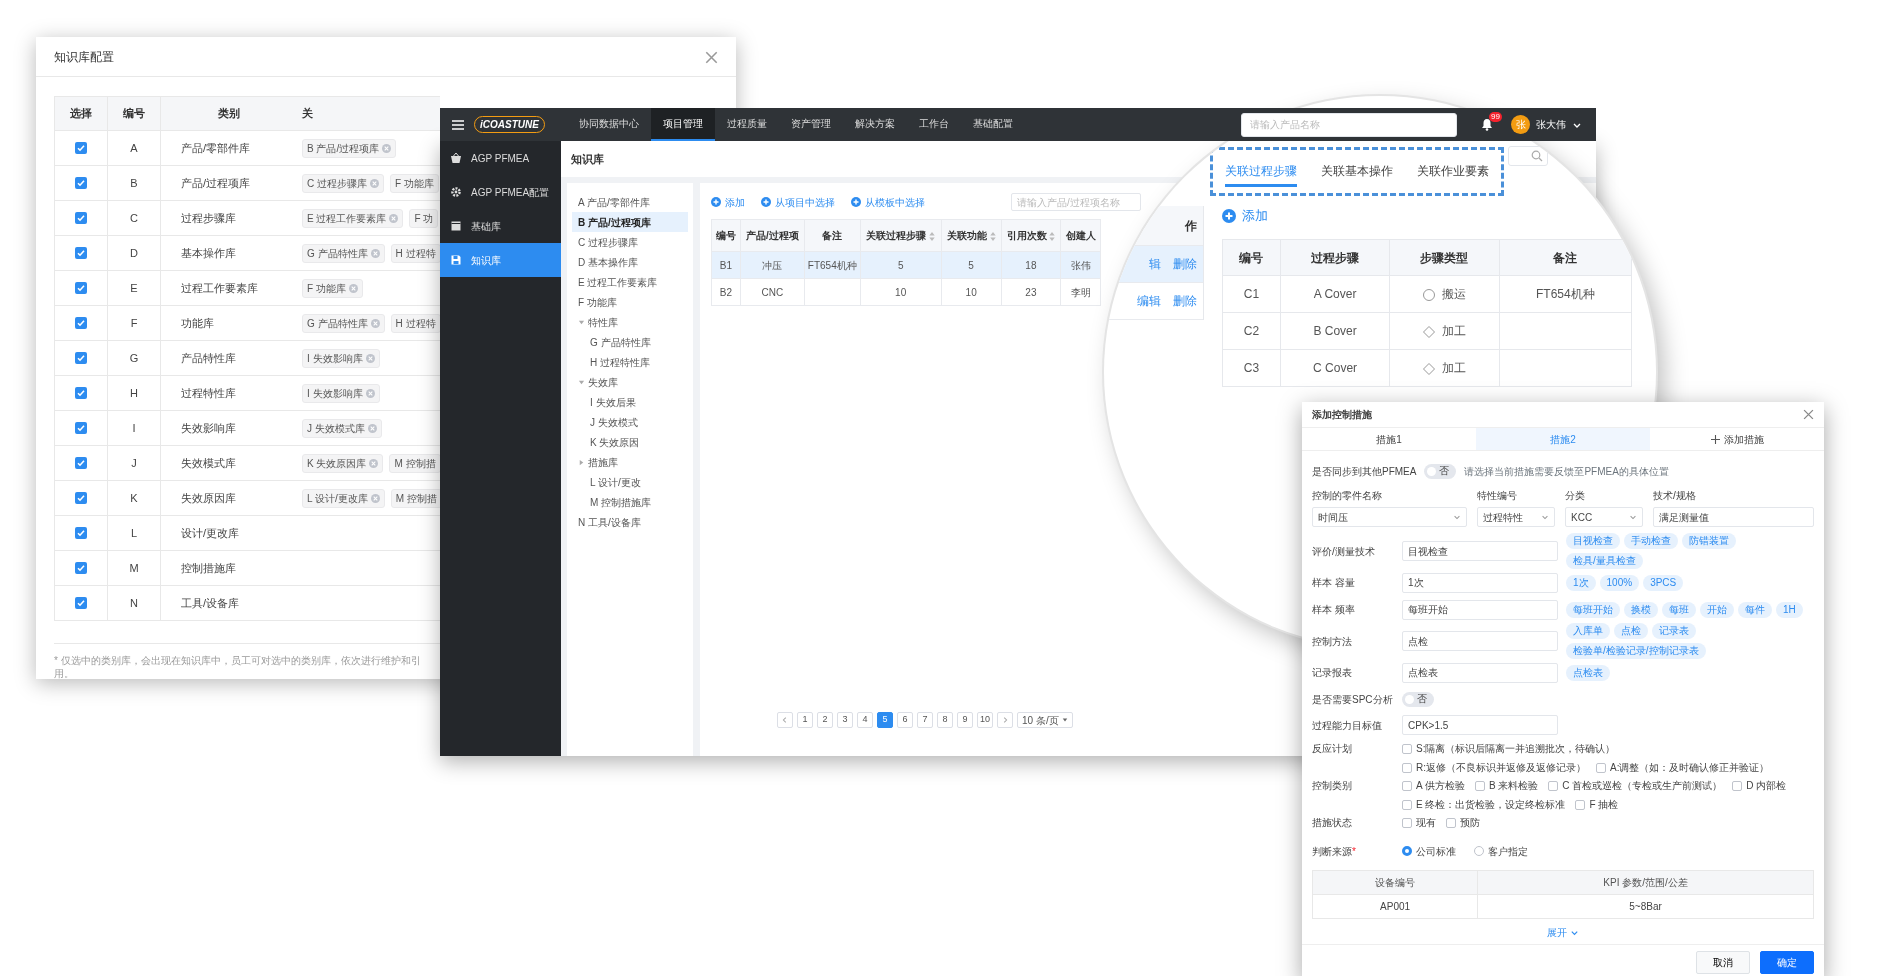 This screenshot has height=976, width=1881. What do you see at coordinates (965, 720) in the screenshot?
I see `page-button: 9` at bounding box center [965, 720].